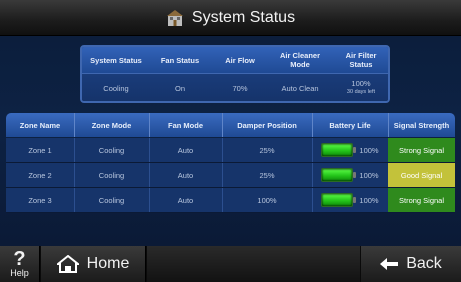 The image size is (461, 282). Describe the element at coordinates (267, 200) in the screenshot. I see `damper-position: 100%` at that location.